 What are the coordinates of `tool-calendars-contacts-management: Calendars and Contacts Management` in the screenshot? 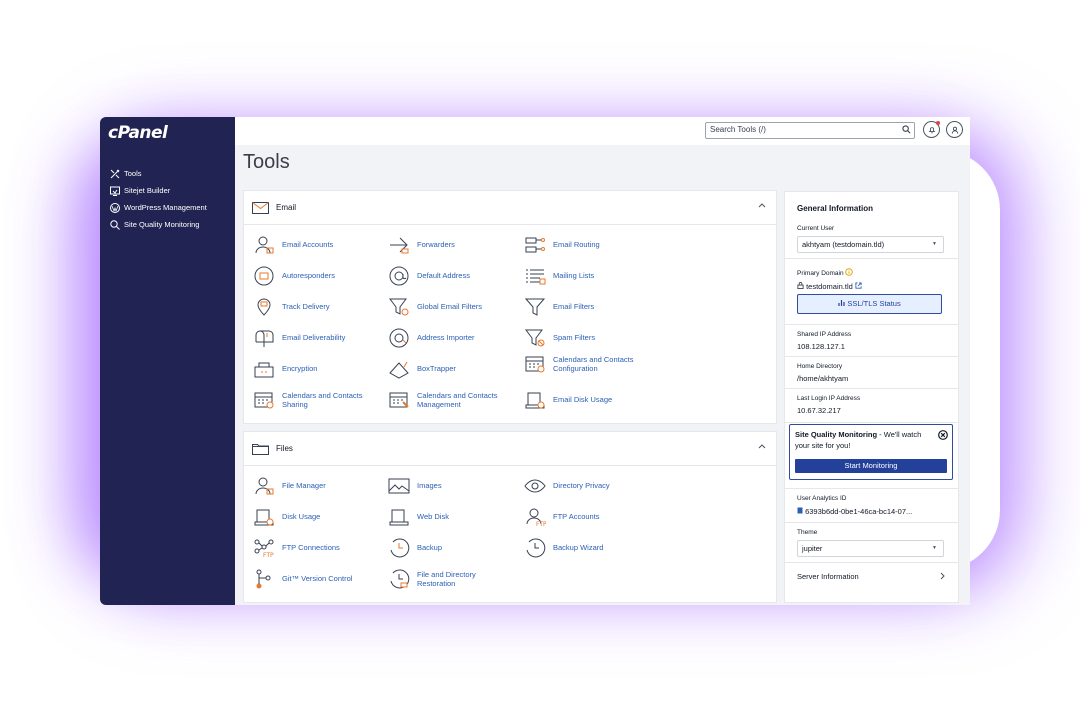 It's located at (448, 400).